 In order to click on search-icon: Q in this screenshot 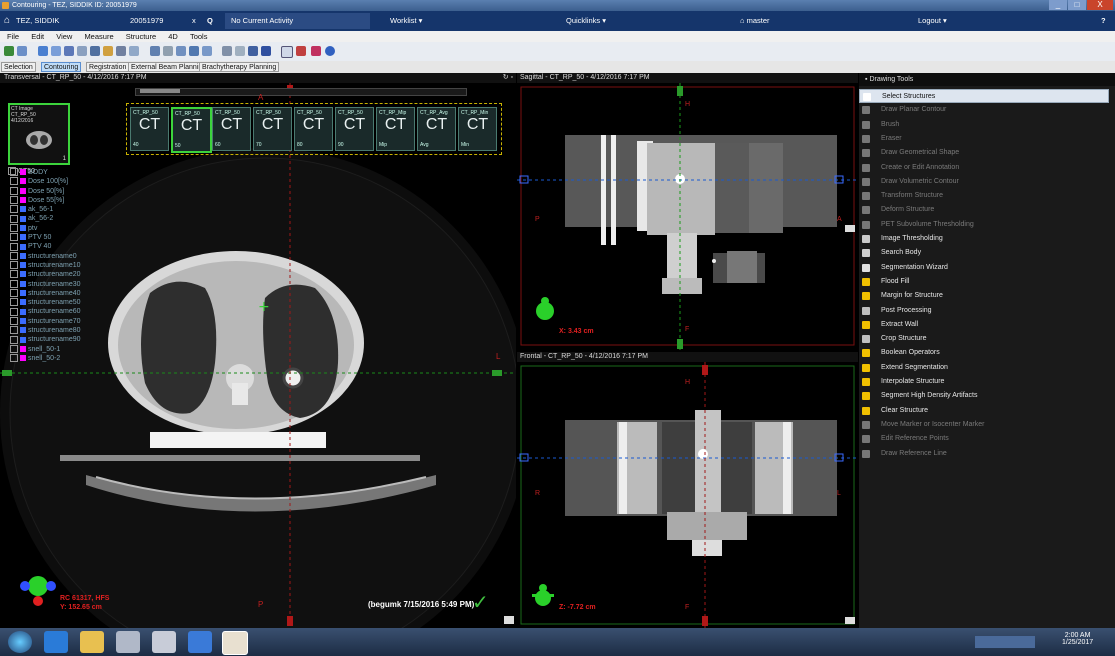, I will do `click(210, 21)`.